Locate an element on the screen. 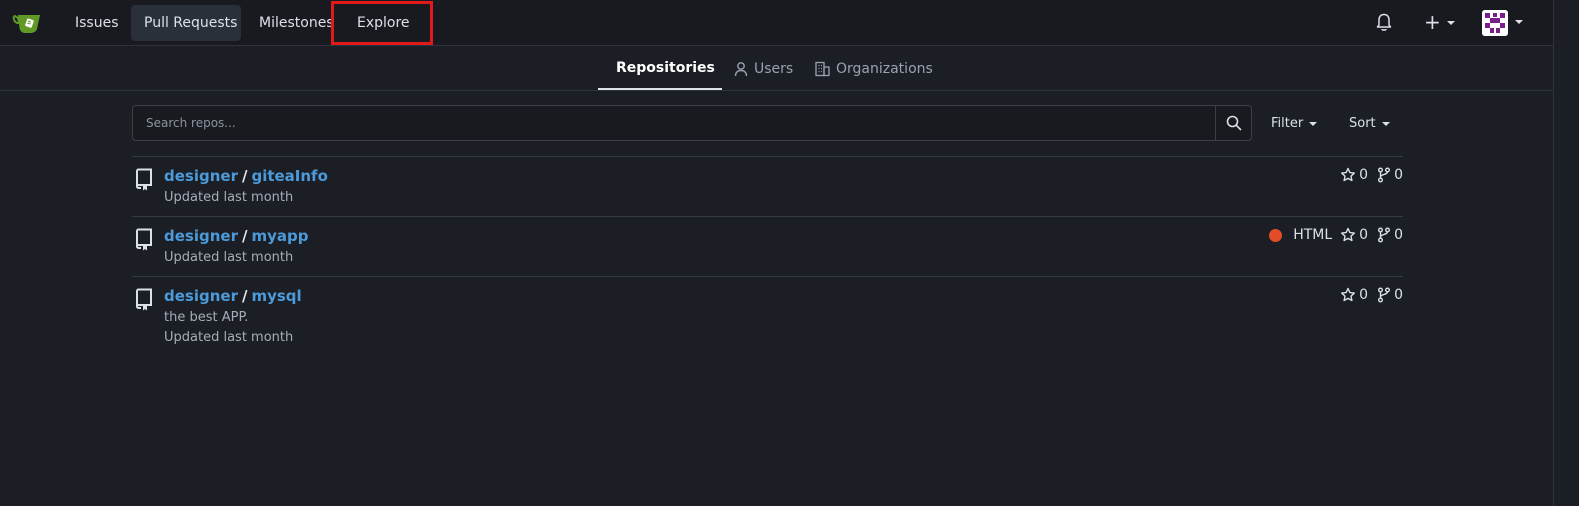  search-button is located at coordinates (1233, 123).